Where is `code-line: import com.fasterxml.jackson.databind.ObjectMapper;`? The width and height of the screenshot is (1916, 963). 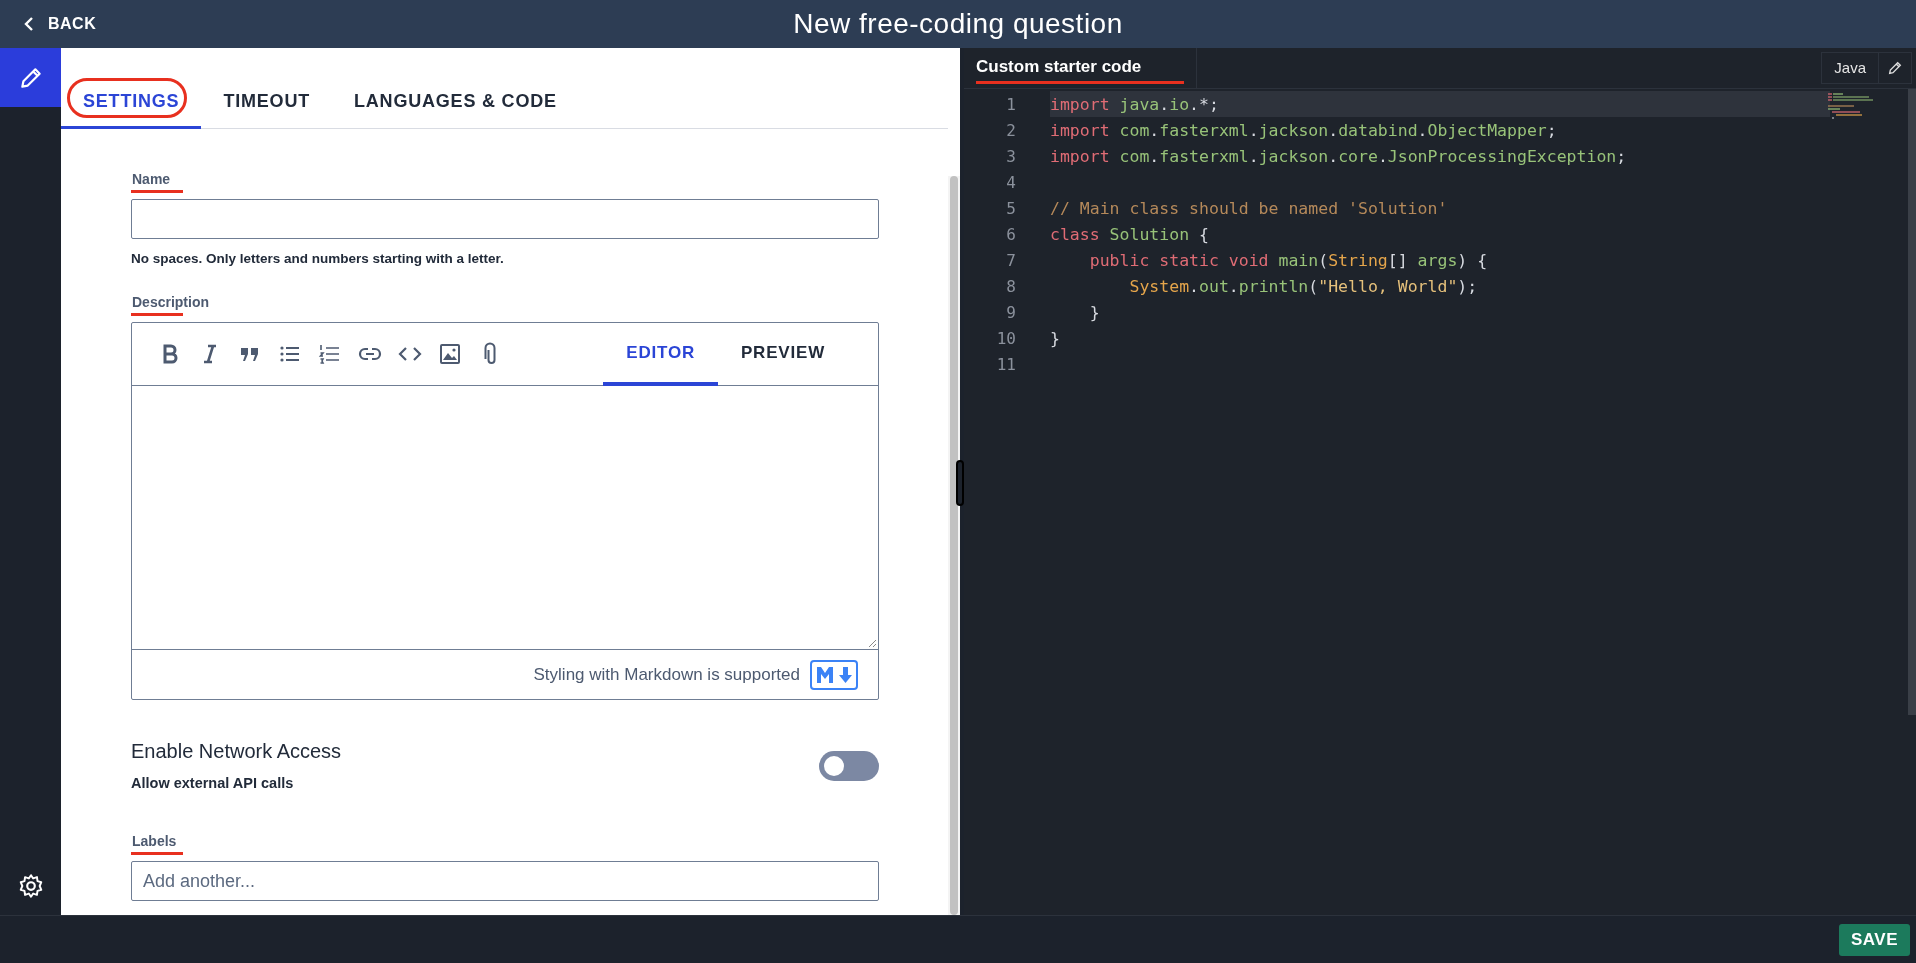
code-line: import com.fasterxml.jackson.databind.ObjectMapper; is located at coordinates (1304, 130).